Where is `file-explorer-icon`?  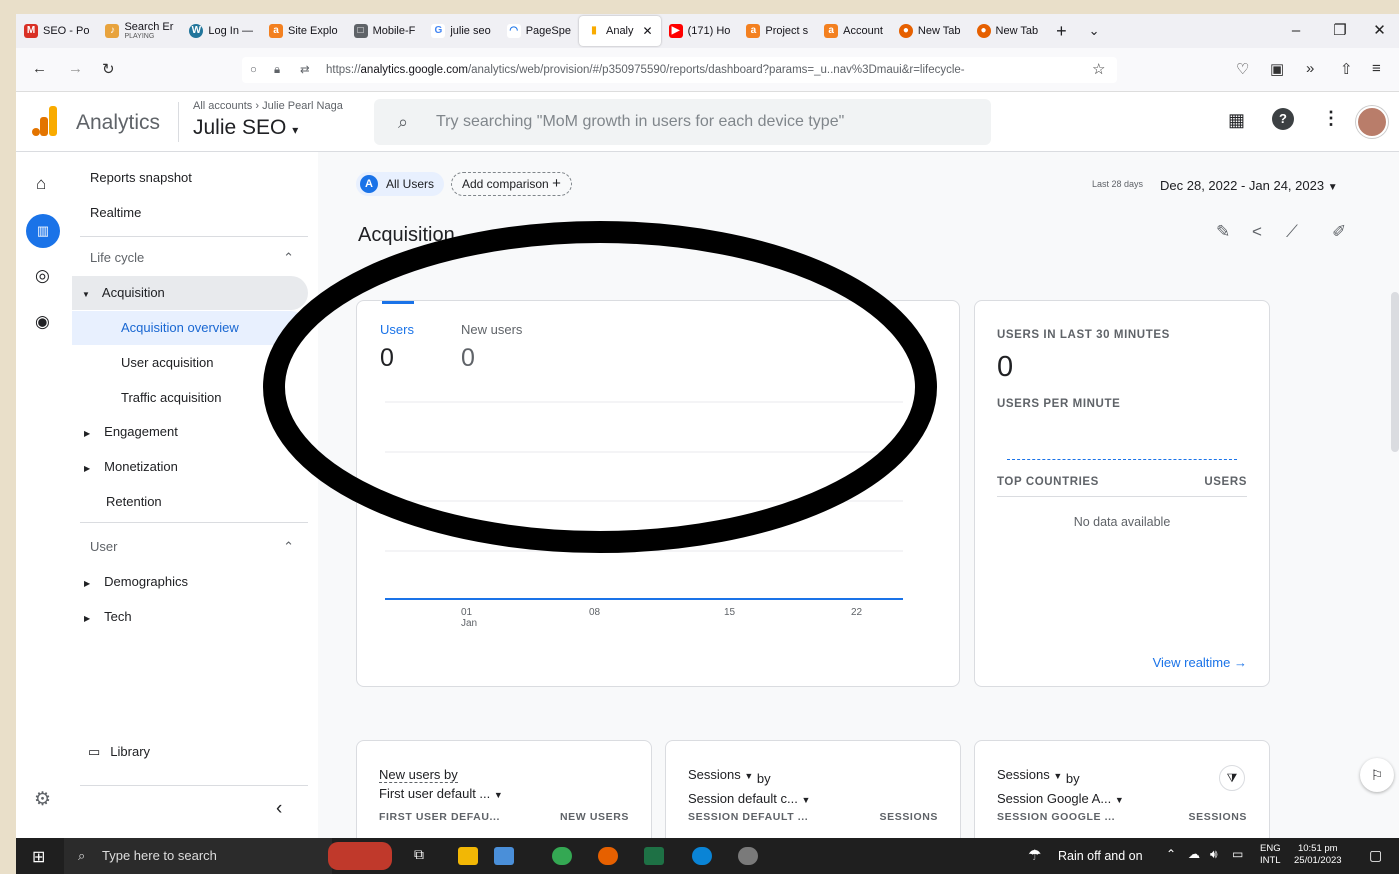
file-explorer-icon is located at coordinates (468, 856).